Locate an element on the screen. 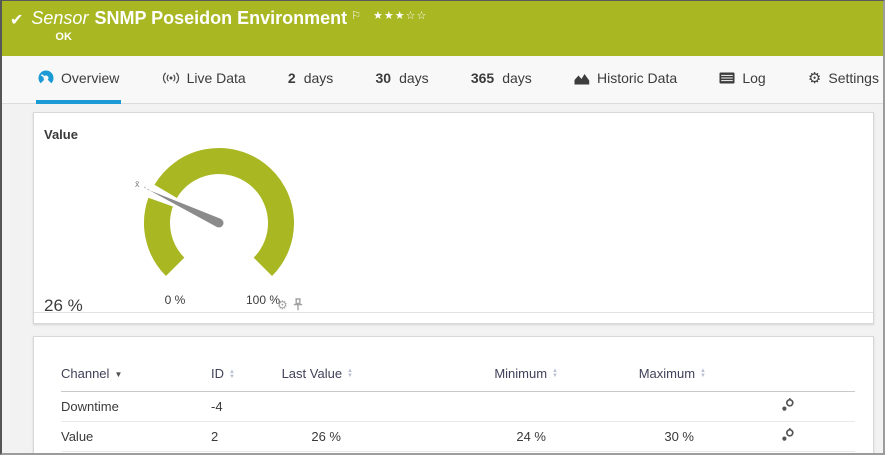  id-header-label: ID is located at coordinates (217, 374).